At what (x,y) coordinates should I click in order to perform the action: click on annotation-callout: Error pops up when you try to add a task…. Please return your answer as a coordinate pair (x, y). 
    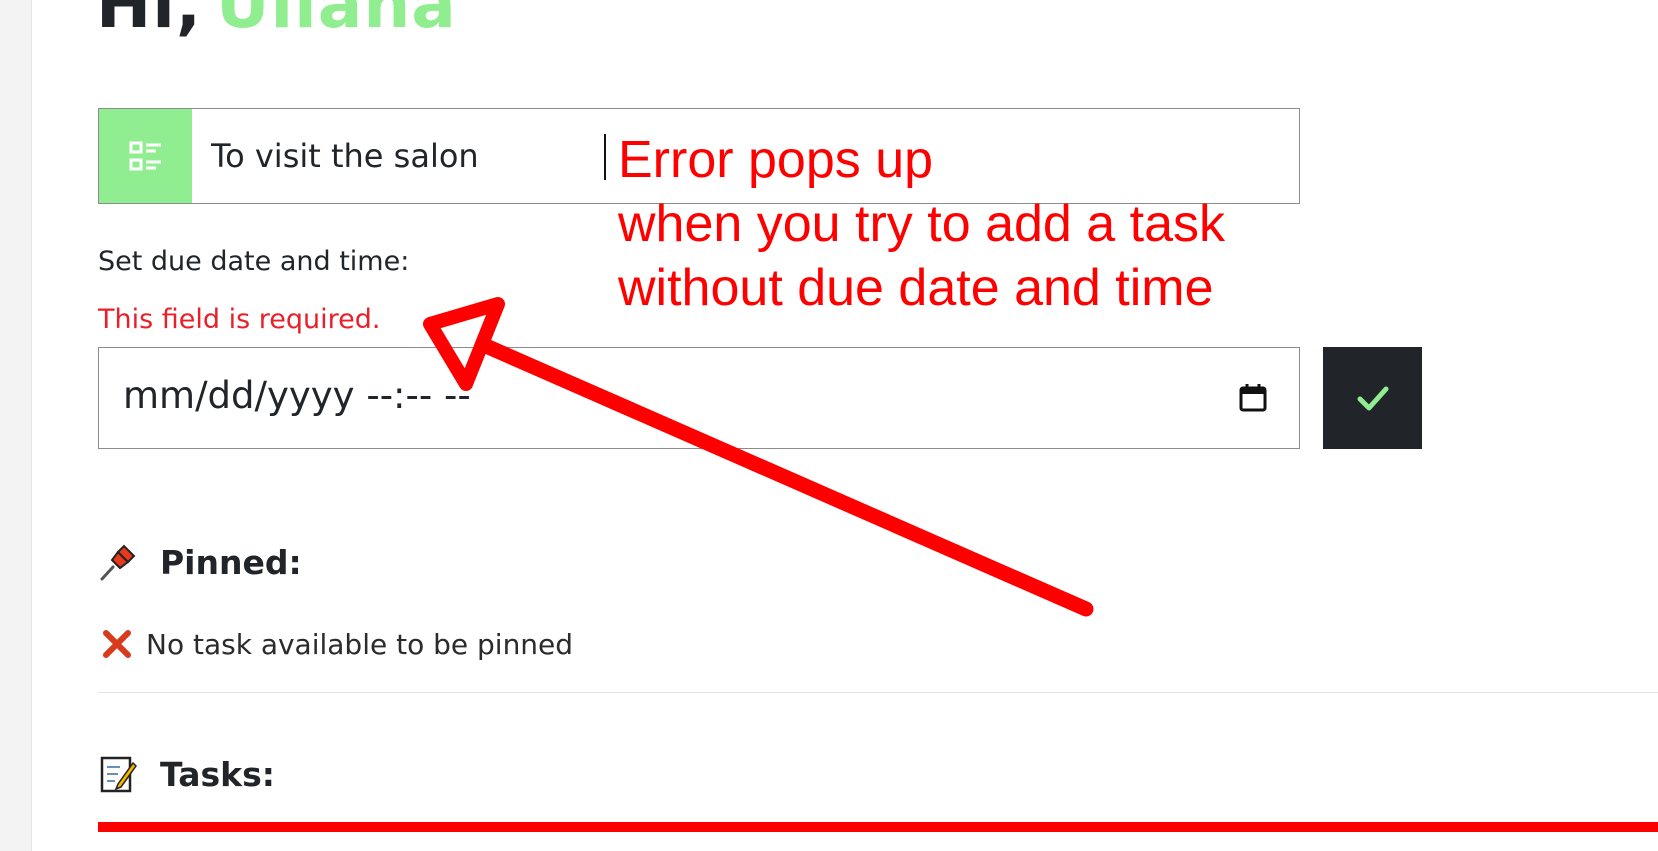
    Looking at the image, I should click on (921, 224).